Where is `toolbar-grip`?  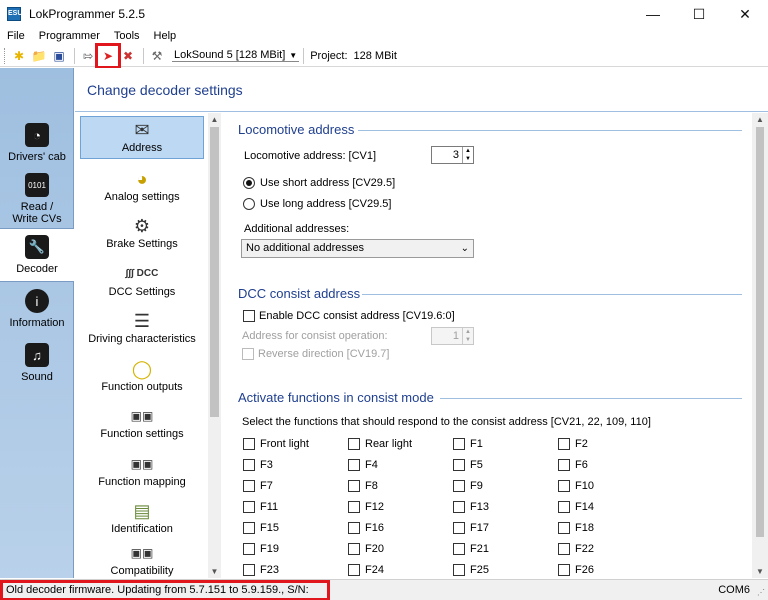
toolbar-grip is located at coordinates (5, 55).